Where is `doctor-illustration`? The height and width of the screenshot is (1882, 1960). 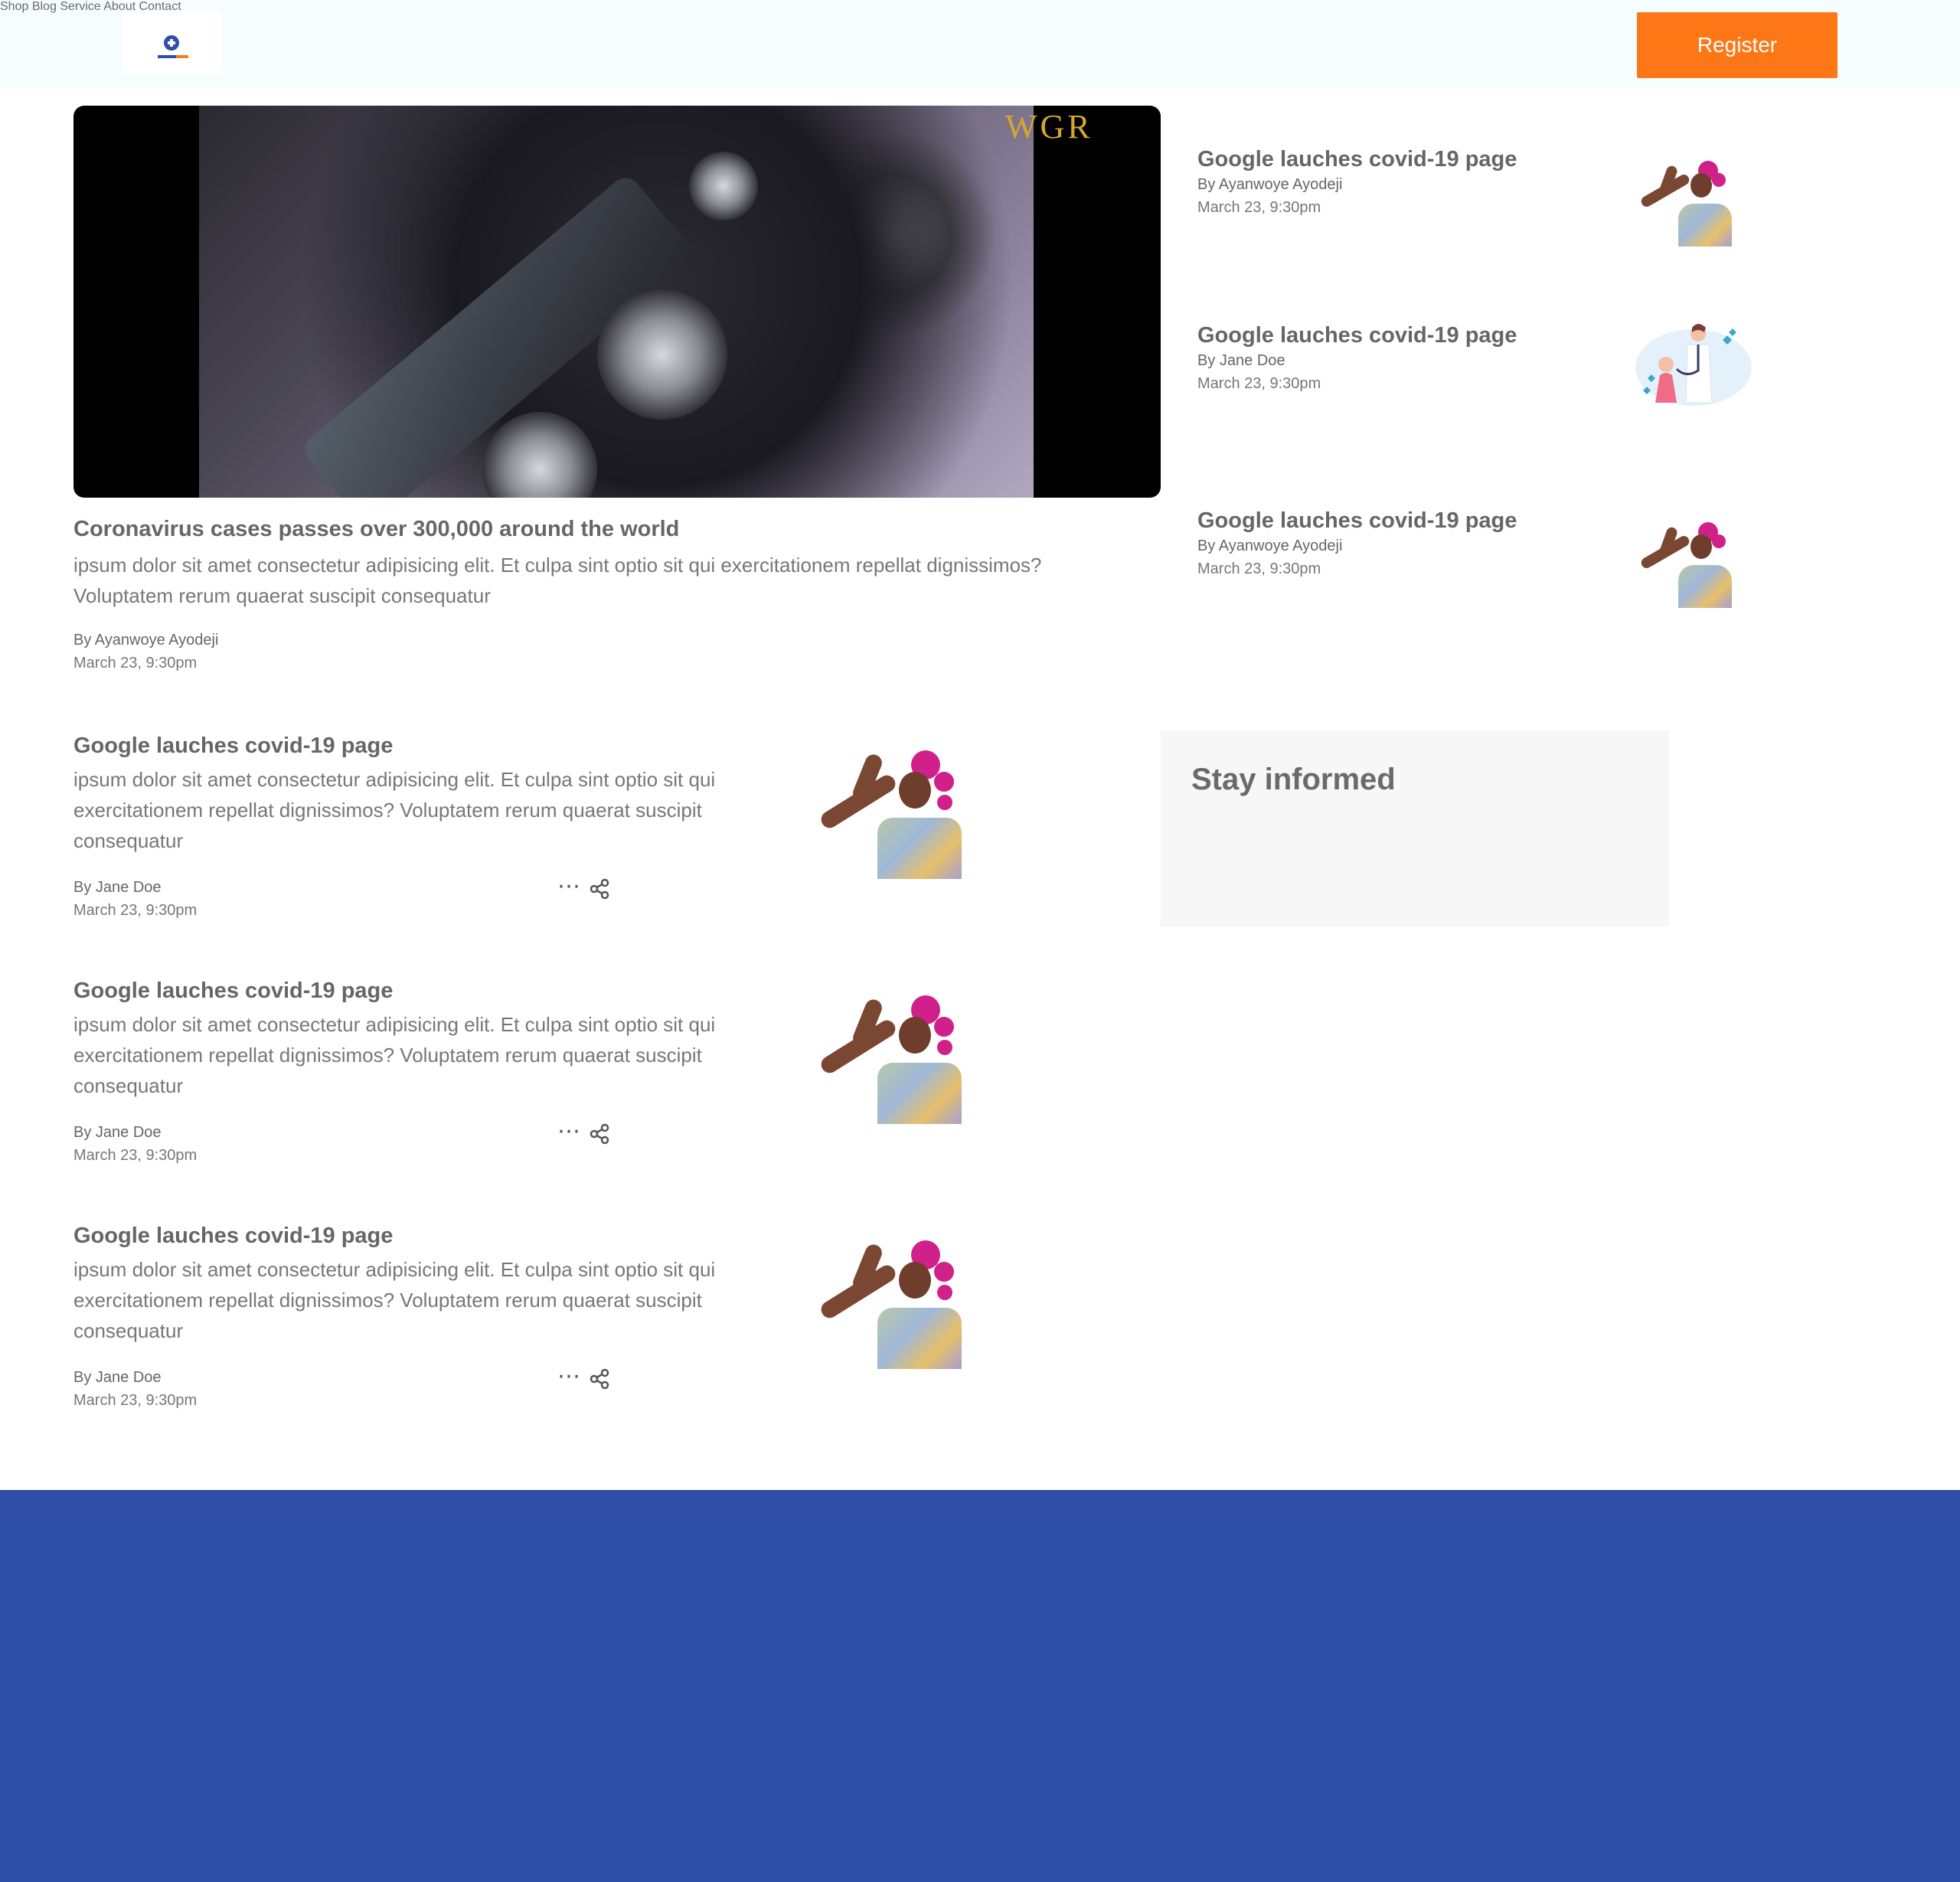 doctor-illustration is located at coordinates (1693, 365).